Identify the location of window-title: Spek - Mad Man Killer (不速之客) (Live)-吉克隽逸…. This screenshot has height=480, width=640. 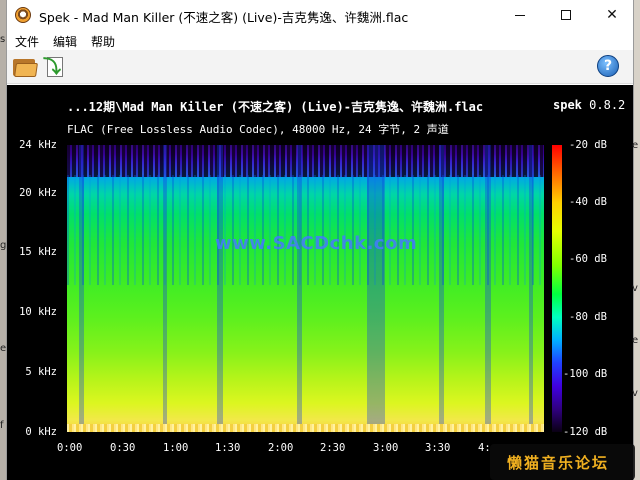
(224, 17).